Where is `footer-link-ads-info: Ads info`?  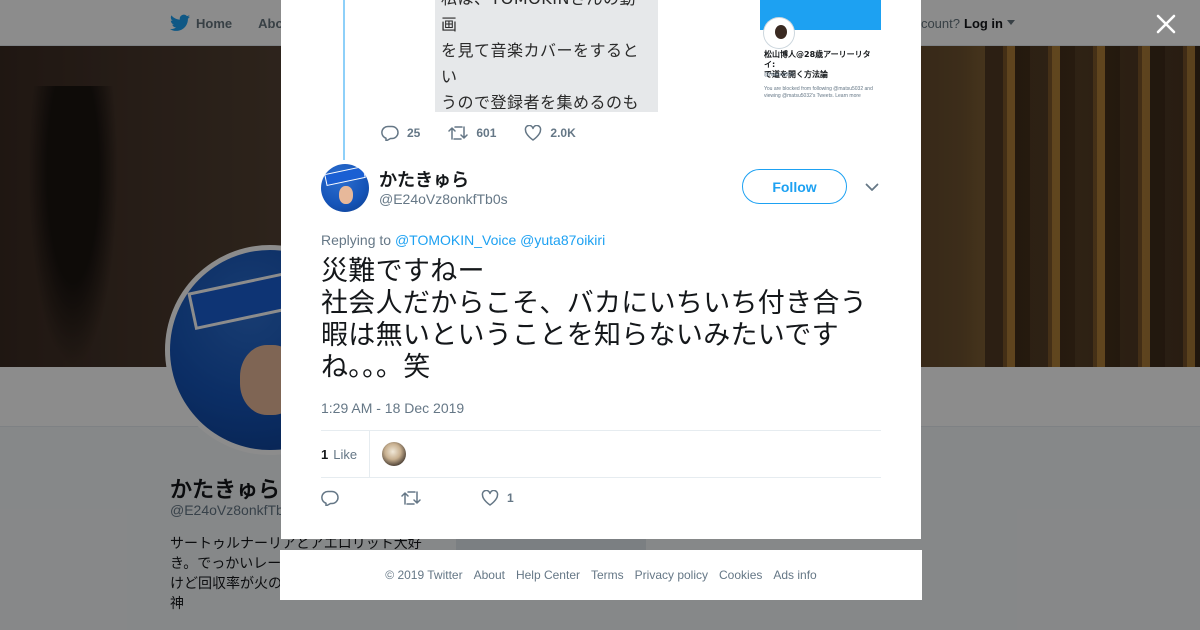
footer-link-ads-info: Ads info is located at coordinates (794, 575).